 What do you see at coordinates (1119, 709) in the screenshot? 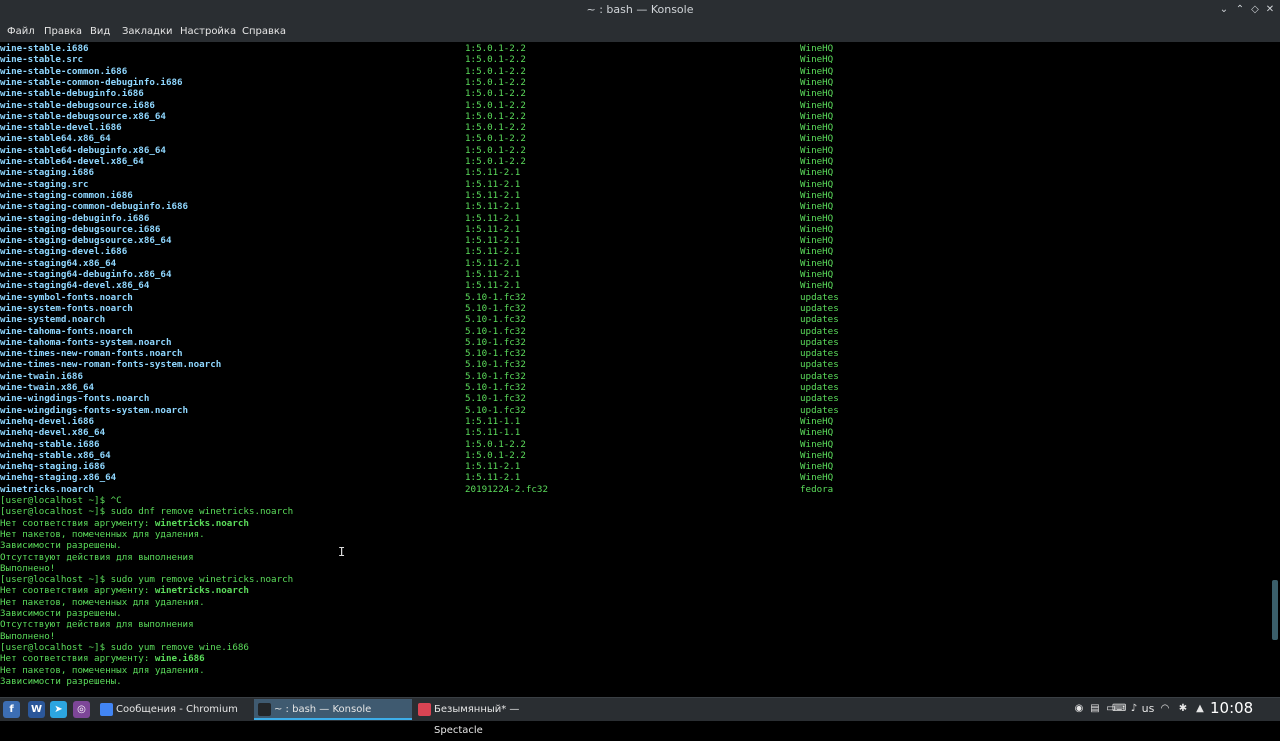
I see `keyboard-icon: ⌨` at bounding box center [1119, 709].